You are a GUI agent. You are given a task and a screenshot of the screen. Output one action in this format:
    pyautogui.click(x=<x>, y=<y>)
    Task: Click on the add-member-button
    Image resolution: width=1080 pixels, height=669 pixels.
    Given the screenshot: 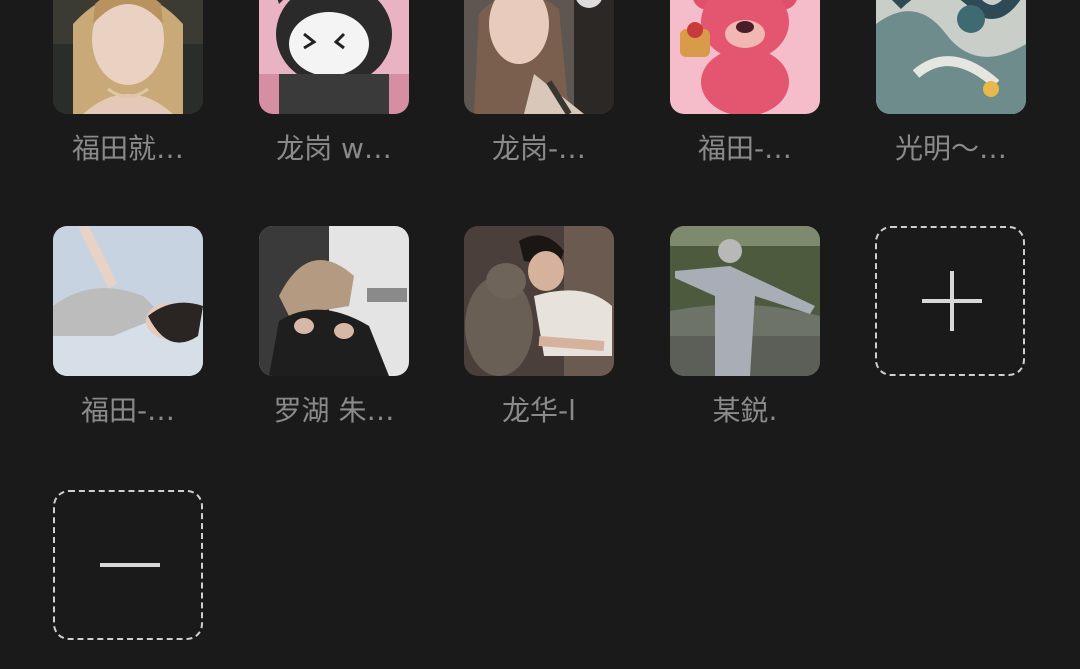 What is the action you would take?
    pyautogui.click(x=950, y=301)
    